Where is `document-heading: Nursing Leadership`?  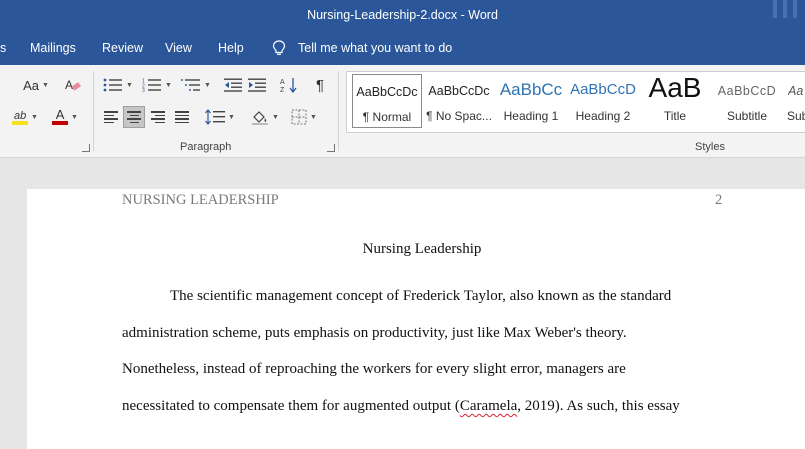
document-heading: Nursing Leadership is located at coordinates (422, 249).